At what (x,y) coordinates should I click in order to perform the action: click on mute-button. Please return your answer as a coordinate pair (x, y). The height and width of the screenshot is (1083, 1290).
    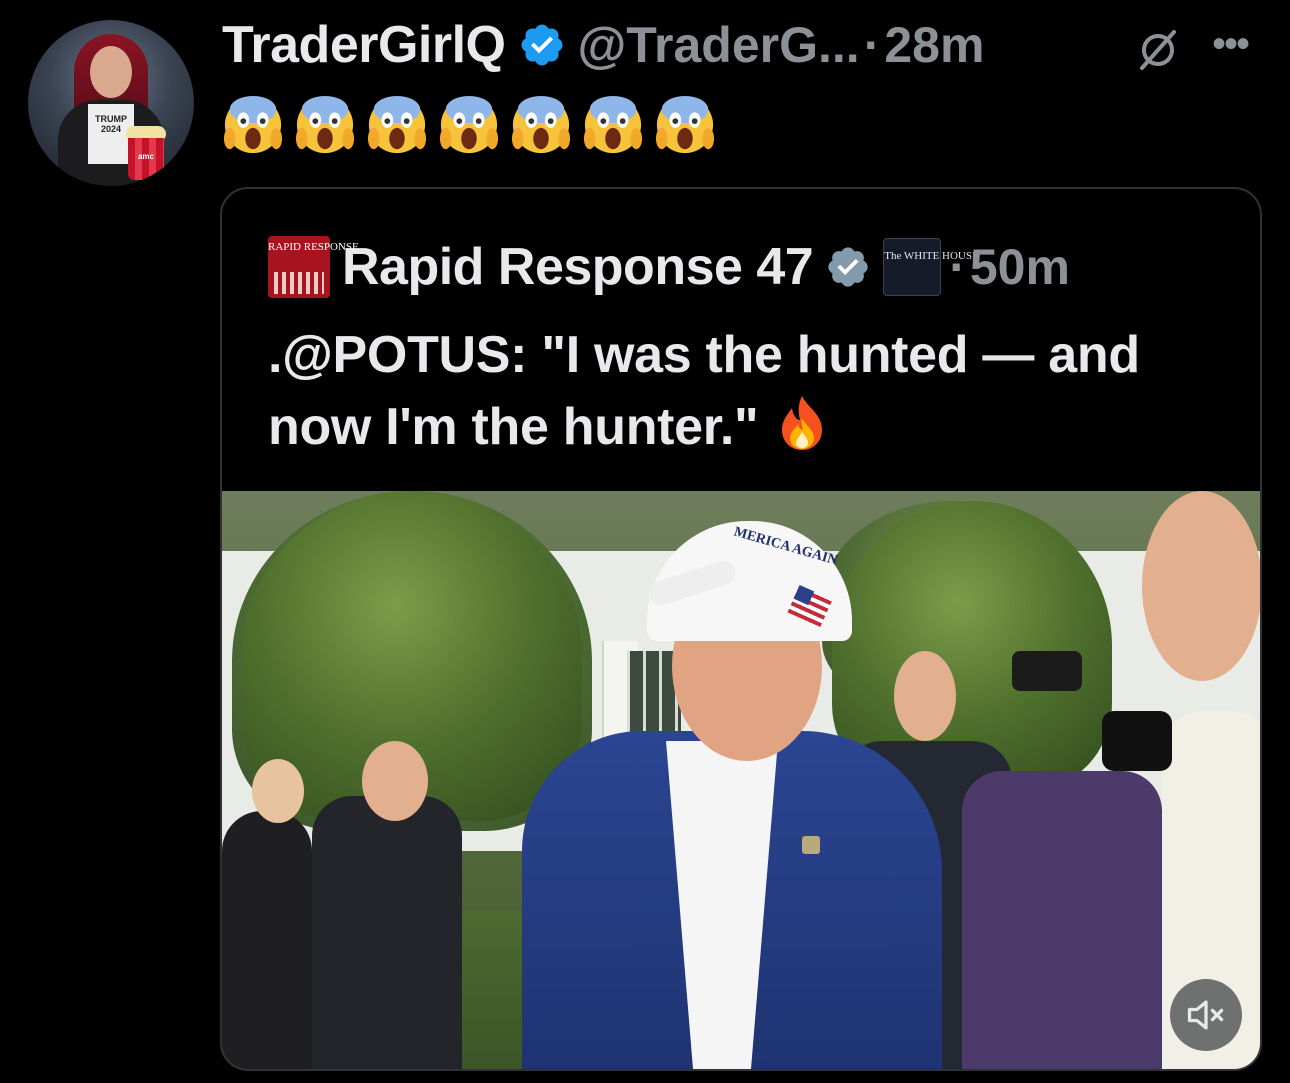
    Looking at the image, I should click on (1206, 1015).